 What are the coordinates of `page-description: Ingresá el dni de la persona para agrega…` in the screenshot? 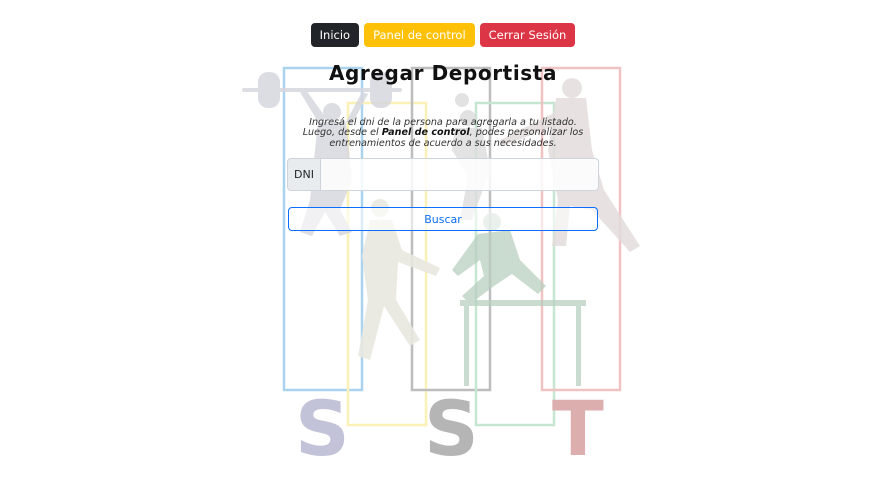 It's located at (443, 133).